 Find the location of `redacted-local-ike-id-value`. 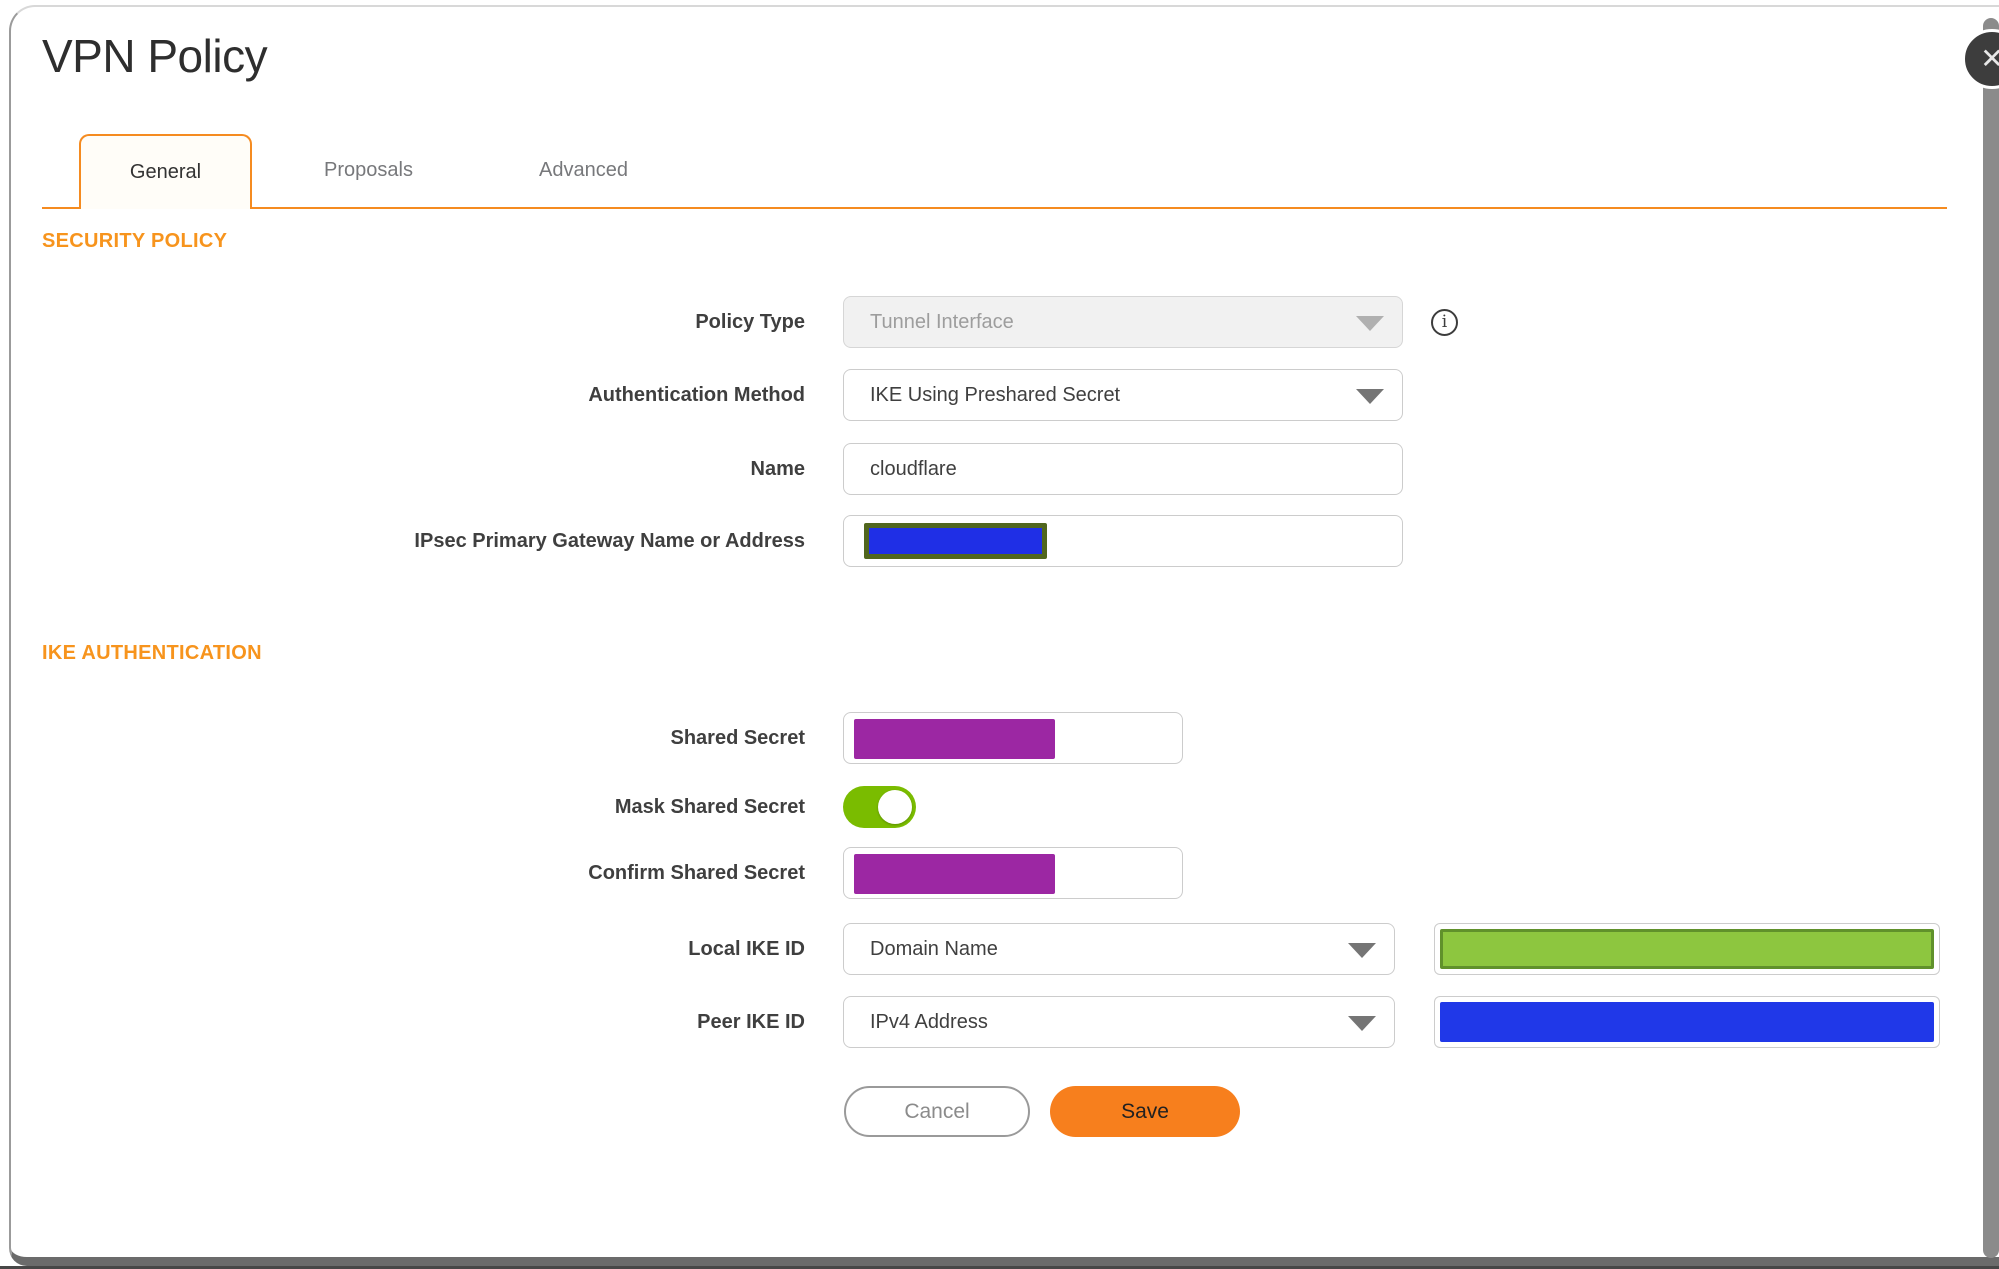

redacted-local-ike-id-value is located at coordinates (1687, 949).